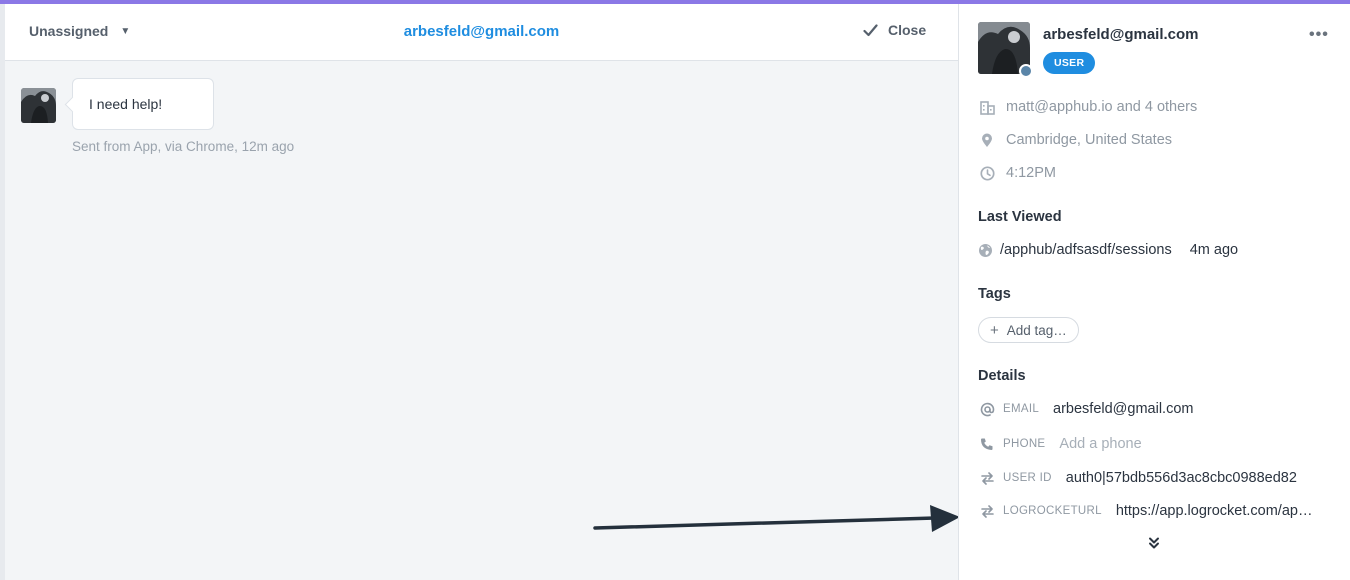 This screenshot has width=1350, height=580. I want to click on phone-icon, so click(987, 444).